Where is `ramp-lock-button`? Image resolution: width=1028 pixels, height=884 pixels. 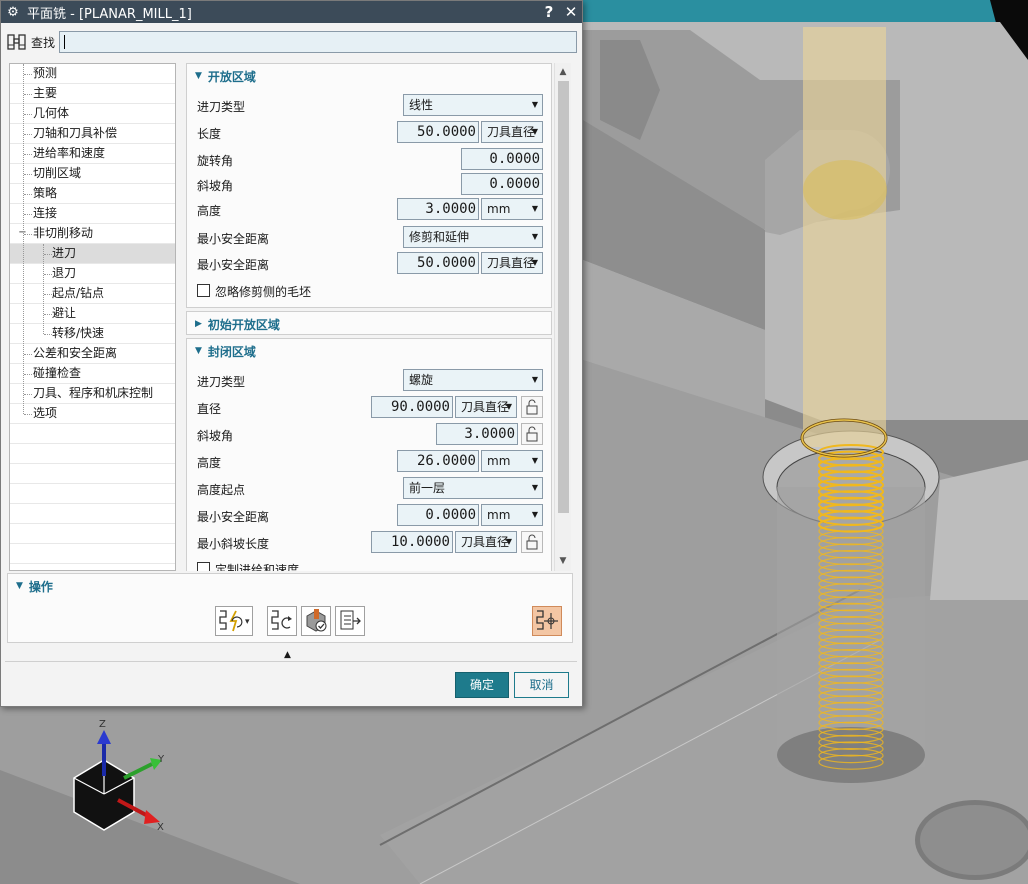 ramp-lock-button is located at coordinates (532, 434).